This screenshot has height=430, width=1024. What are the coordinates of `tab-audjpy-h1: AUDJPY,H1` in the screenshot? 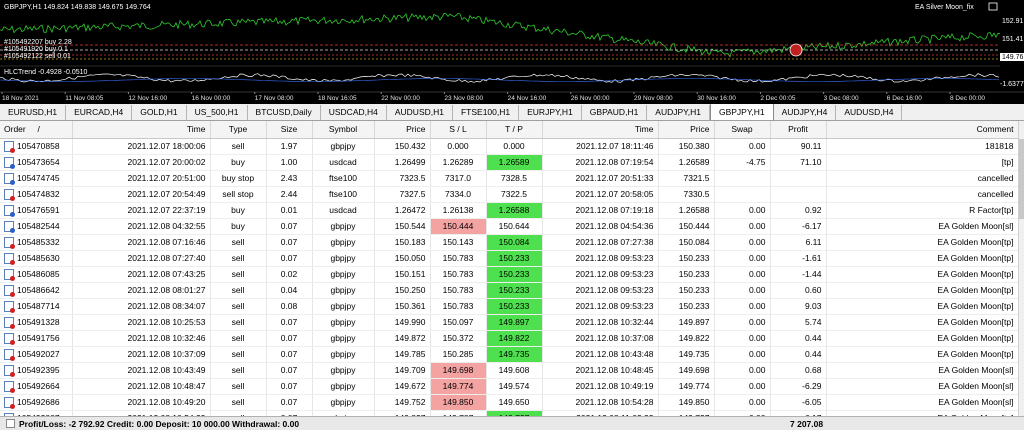 It's located at (678, 112).